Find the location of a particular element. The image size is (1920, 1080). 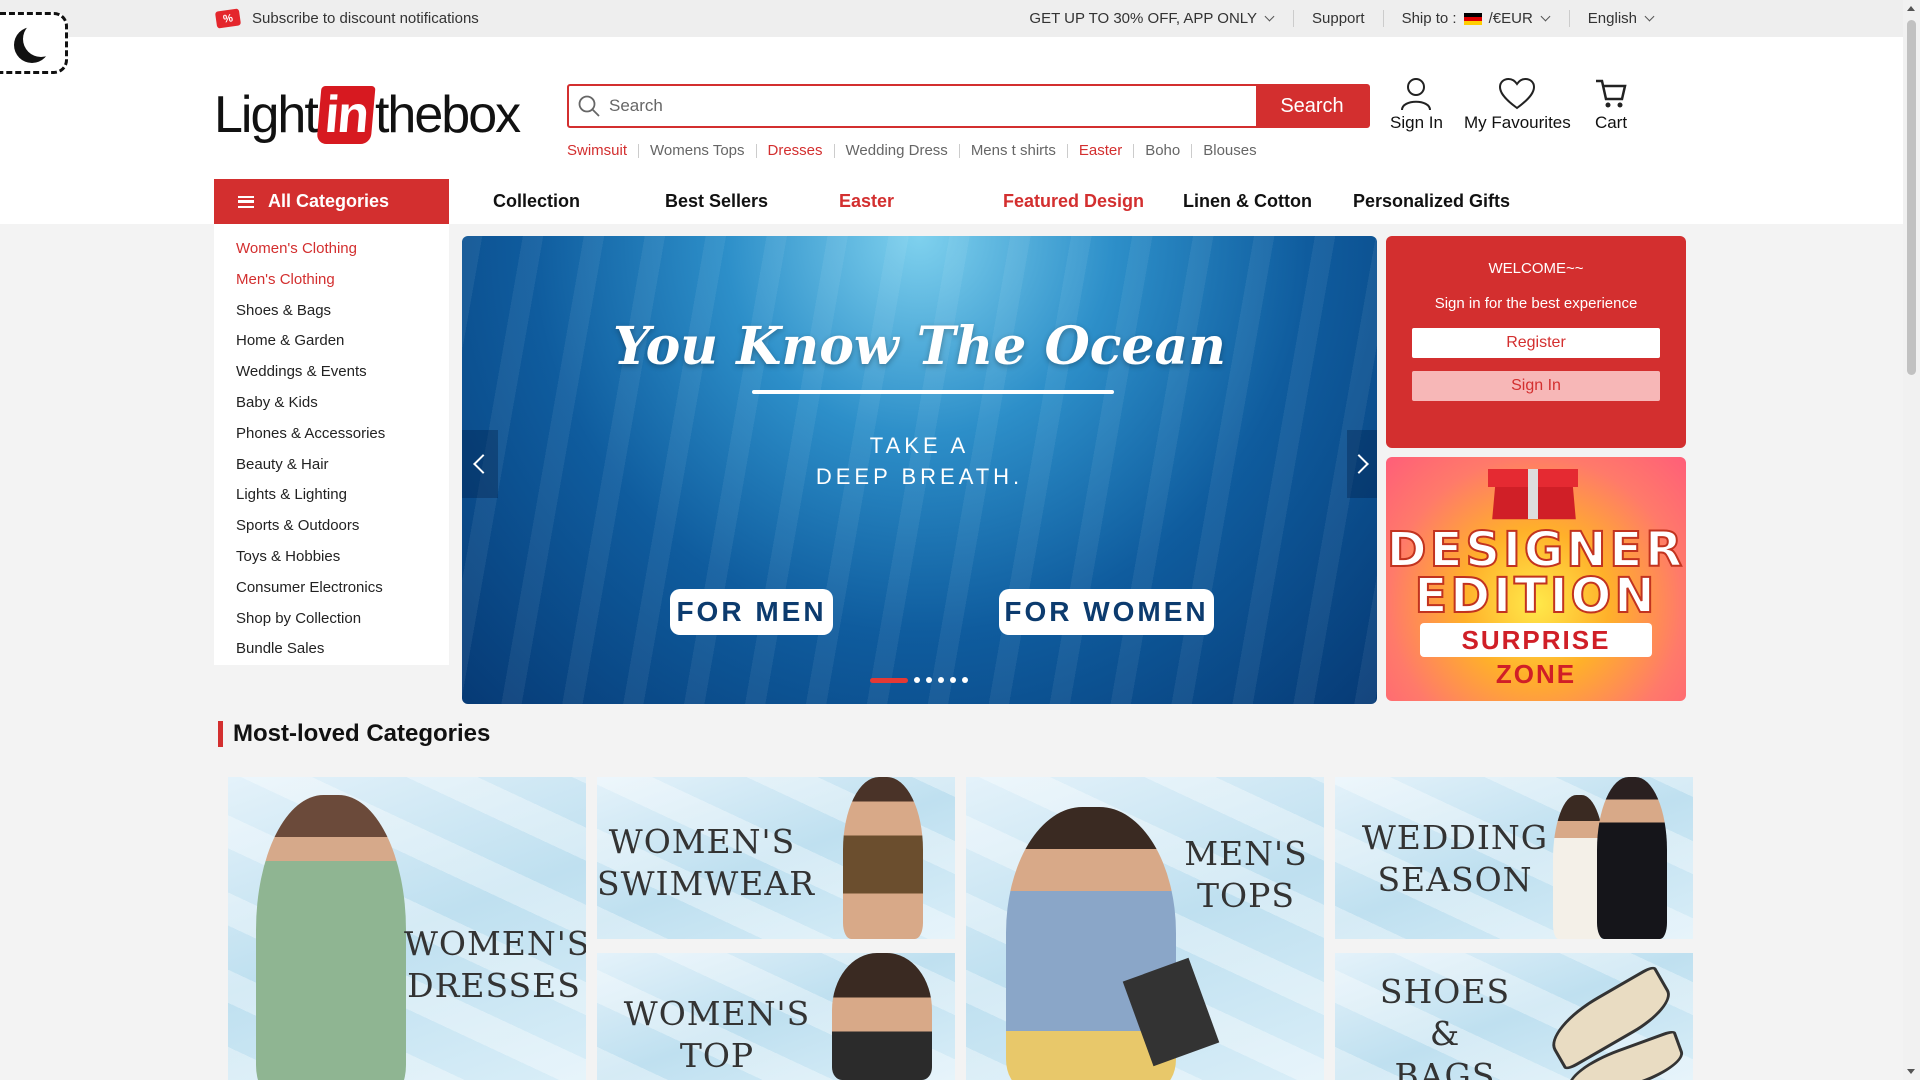

tile-label: WOMEN'S DRESSES is located at coordinates (495, 964).